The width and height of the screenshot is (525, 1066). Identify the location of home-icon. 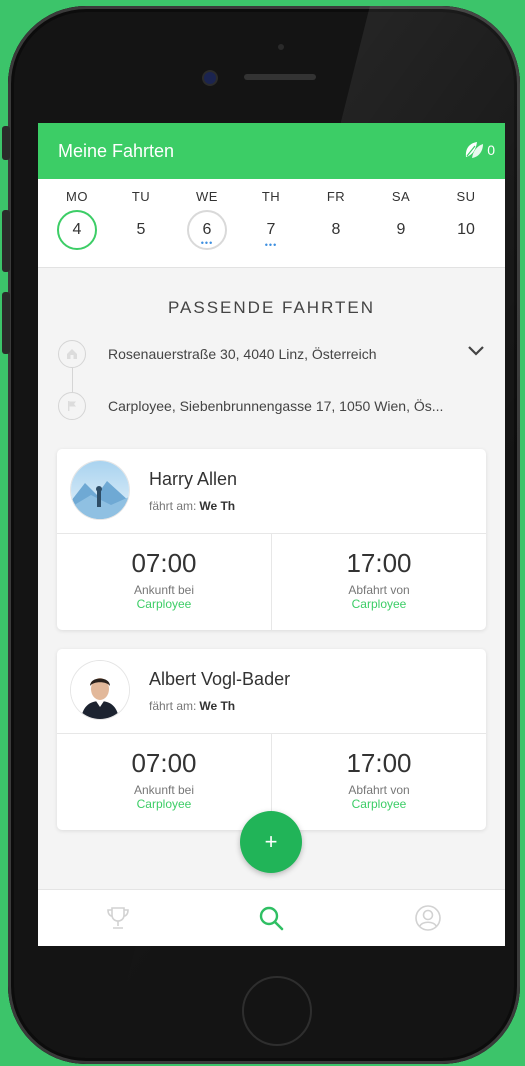
(72, 354).